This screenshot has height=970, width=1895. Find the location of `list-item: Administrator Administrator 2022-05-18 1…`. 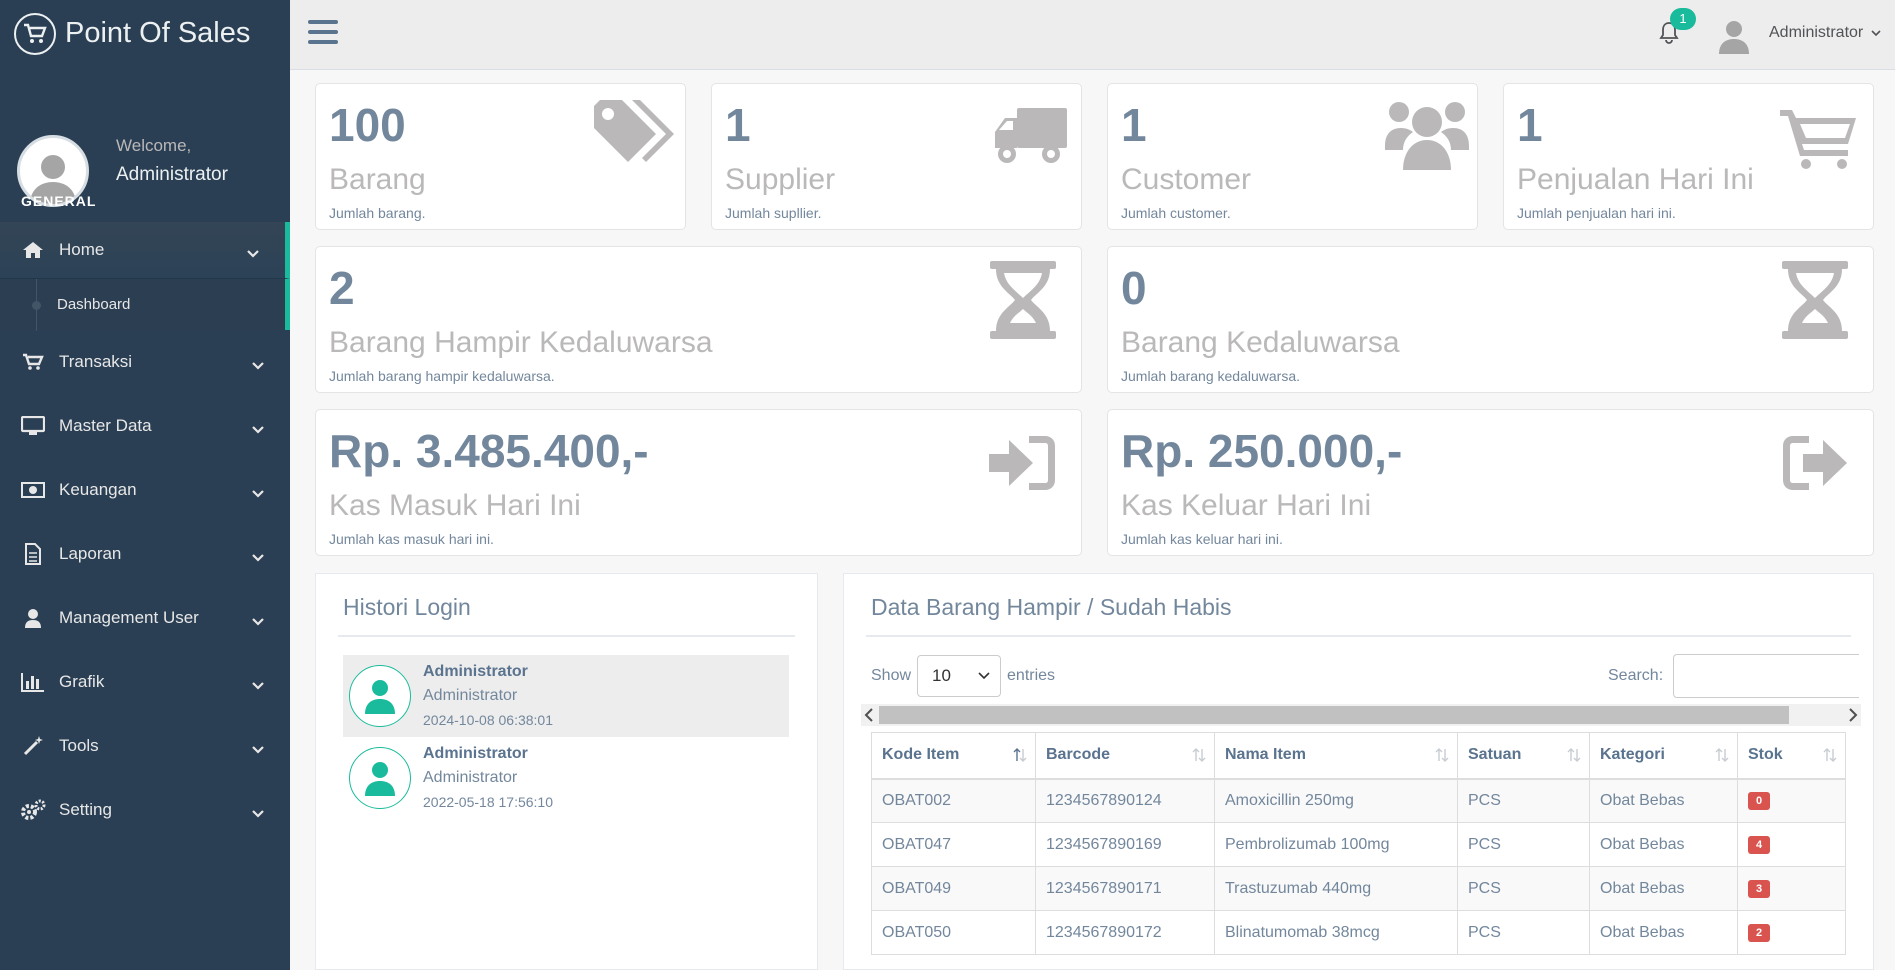

list-item: Administrator Administrator 2022-05-18 1… is located at coordinates (566, 778).